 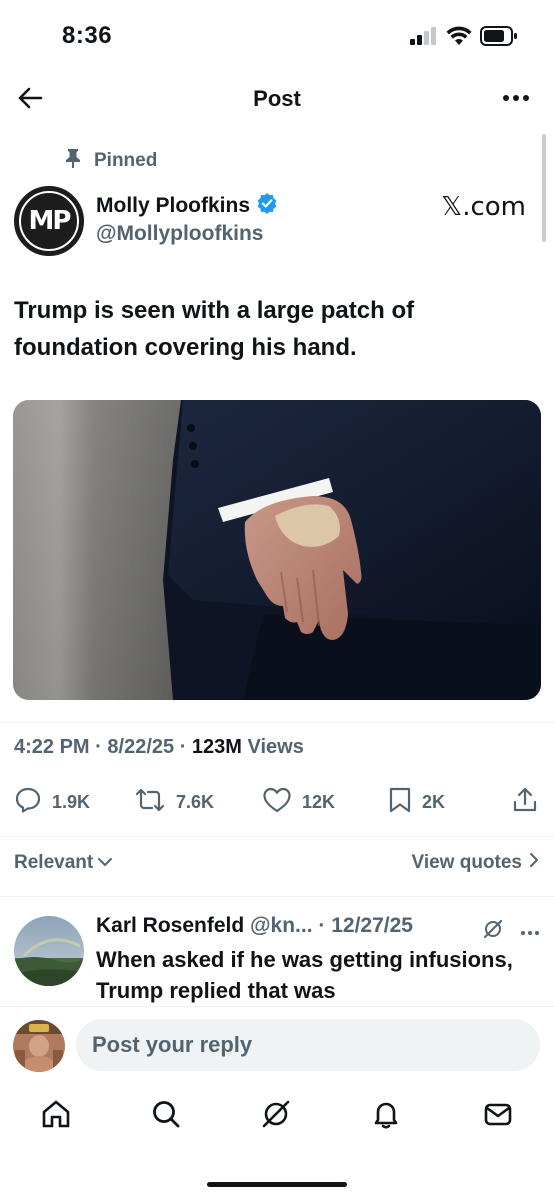 I want to click on views-label: Views, so click(x=275, y=747).